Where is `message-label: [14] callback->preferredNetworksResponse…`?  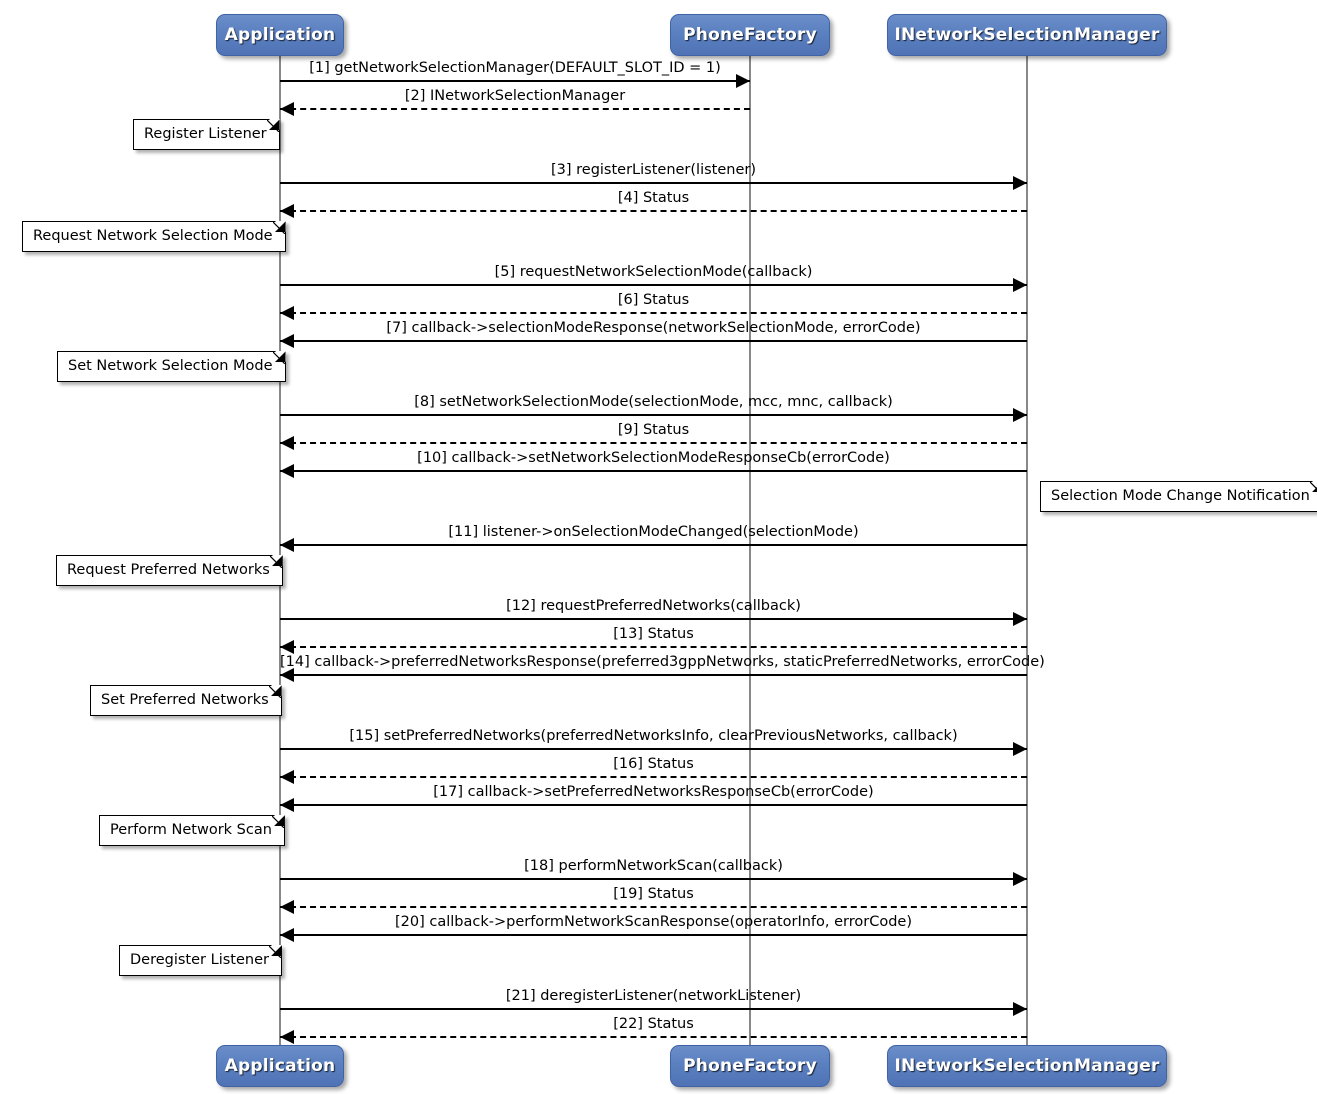 message-label: [14] callback->preferredNetworksResponse… is located at coordinates (662, 662).